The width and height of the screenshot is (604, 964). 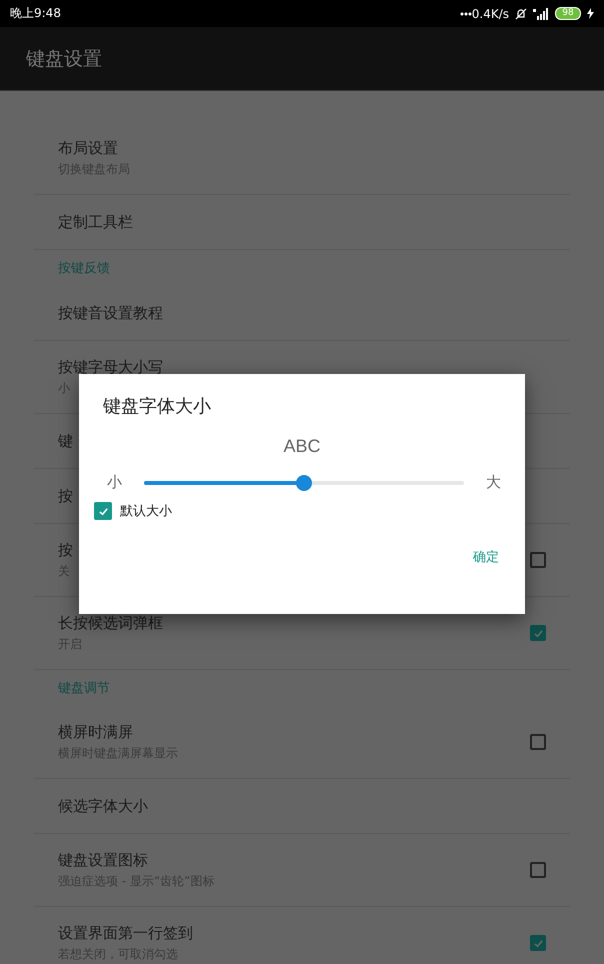 I want to click on dots-icon, so click(x=466, y=14).